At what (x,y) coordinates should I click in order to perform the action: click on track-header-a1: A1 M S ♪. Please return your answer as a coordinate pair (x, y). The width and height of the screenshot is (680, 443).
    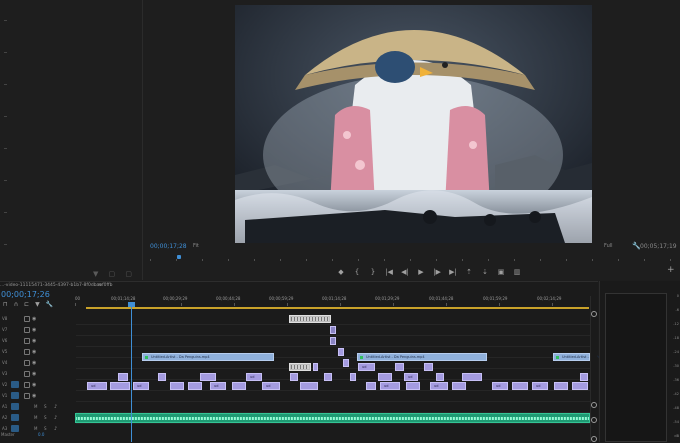
    Looking at the image, I should click on (37, 407).